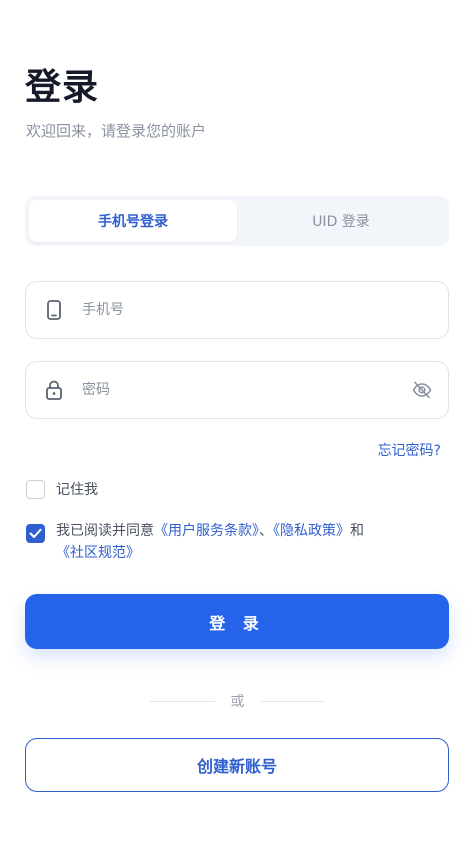 Image resolution: width=474 pixels, height=843 pixels. Describe the element at coordinates (409, 451) in the screenshot. I see `forgot-password-link: 忘记密码?` at that location.